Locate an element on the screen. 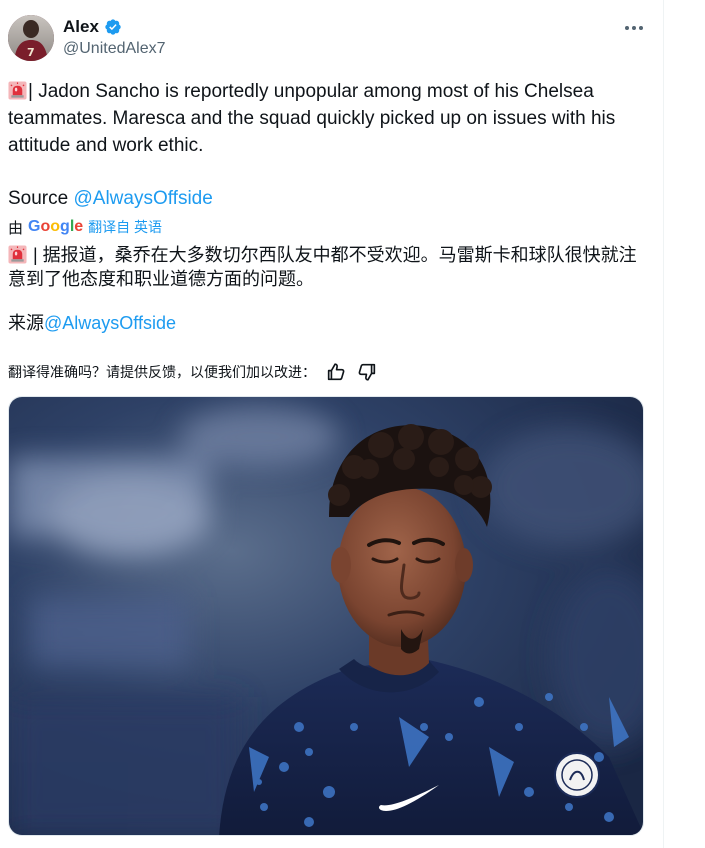  translated-by-label: 由 is located at coordinates (16, 228).